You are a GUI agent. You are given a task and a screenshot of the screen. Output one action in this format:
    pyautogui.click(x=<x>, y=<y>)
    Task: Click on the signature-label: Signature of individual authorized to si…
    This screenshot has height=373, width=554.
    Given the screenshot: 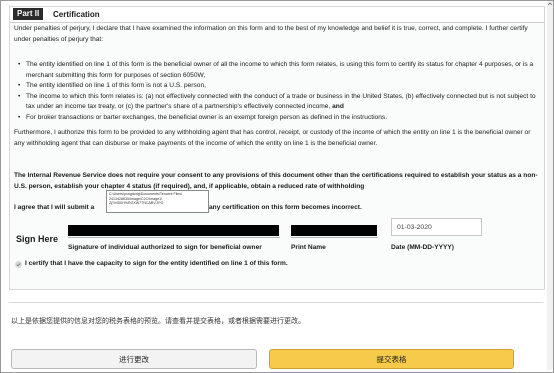 What is the action you would take?
    pyautogui.click(x=165, y=247)
    